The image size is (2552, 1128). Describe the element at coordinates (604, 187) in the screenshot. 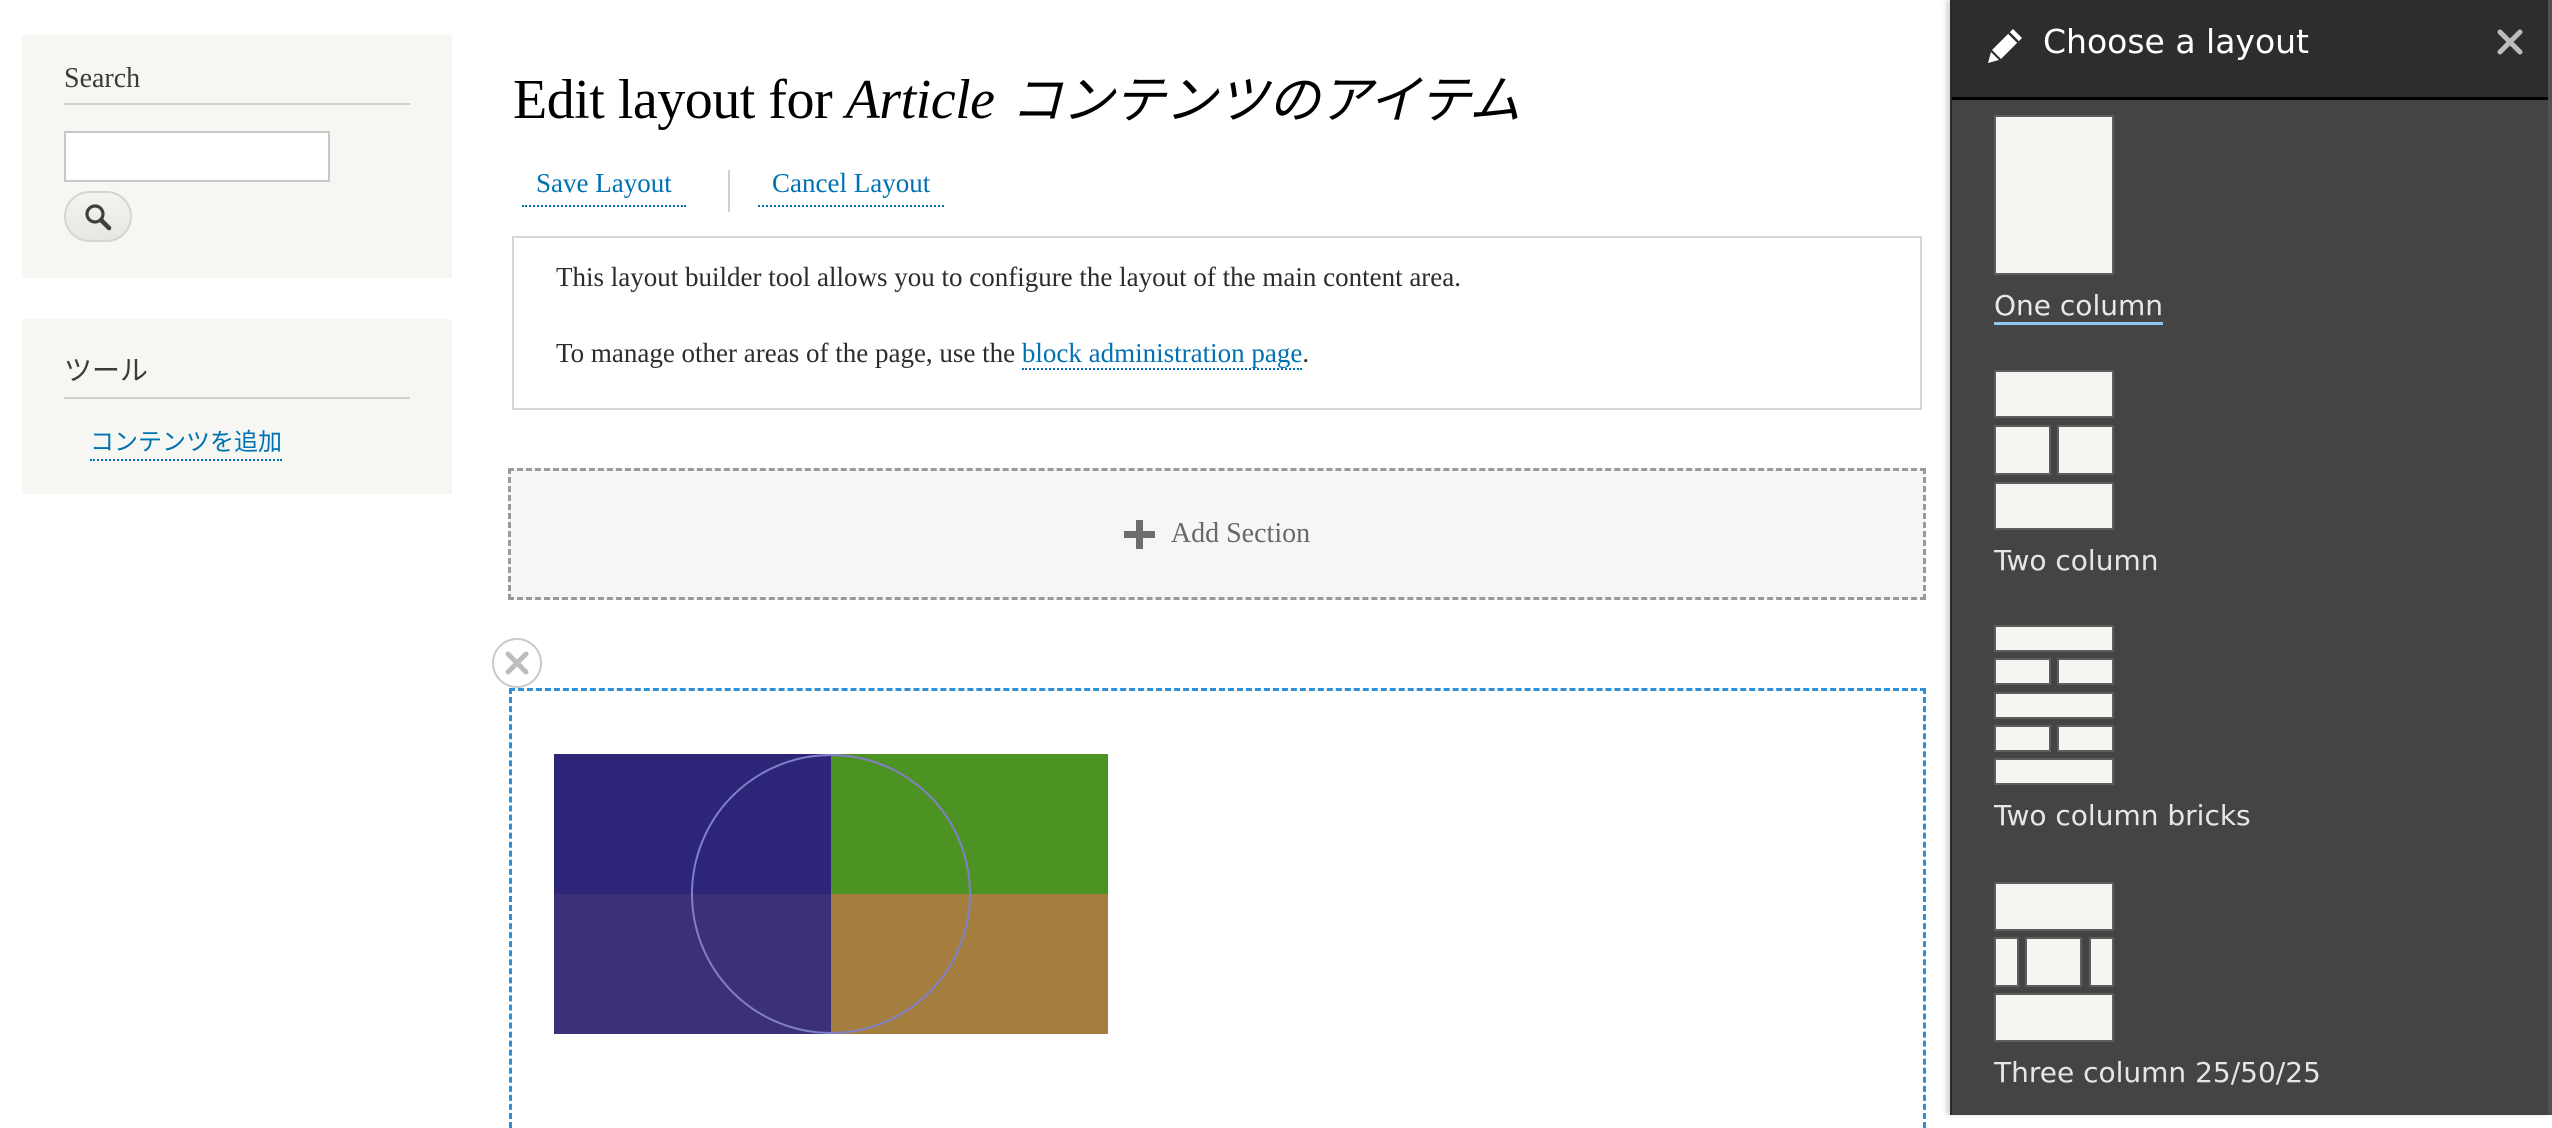

I see `save-layout-link: Save Layout` at that location.